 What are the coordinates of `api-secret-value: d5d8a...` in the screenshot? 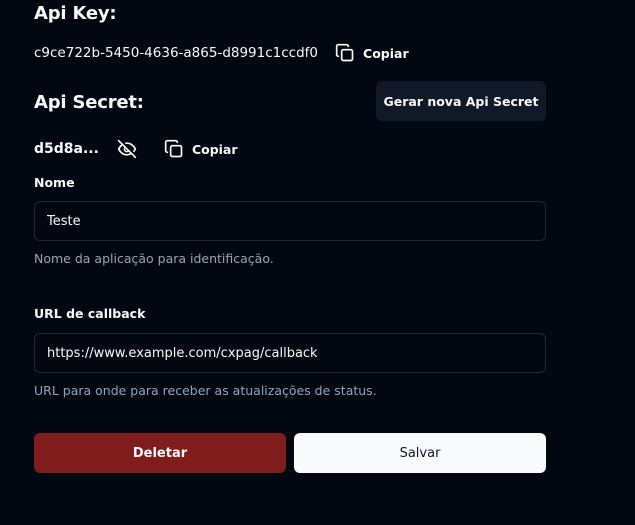 It's located at (66, 149).